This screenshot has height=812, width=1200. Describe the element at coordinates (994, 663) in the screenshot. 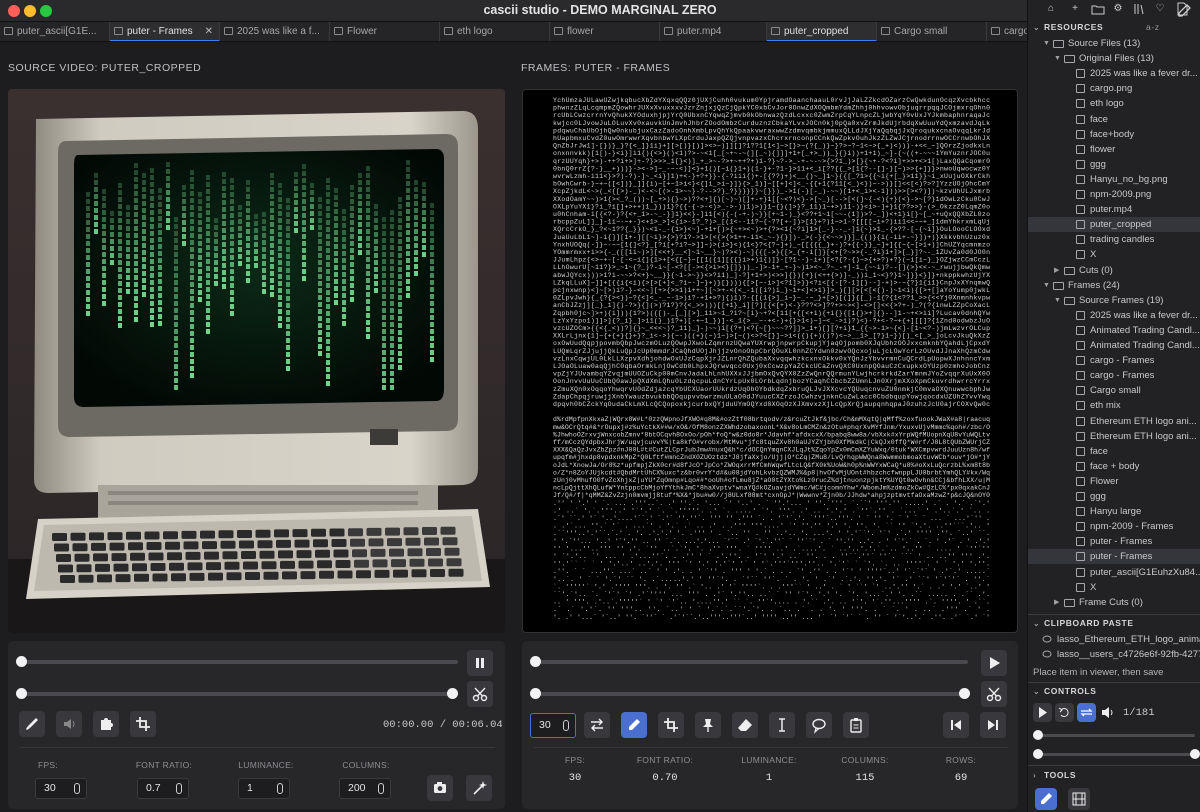

I see `play-button` at that location.